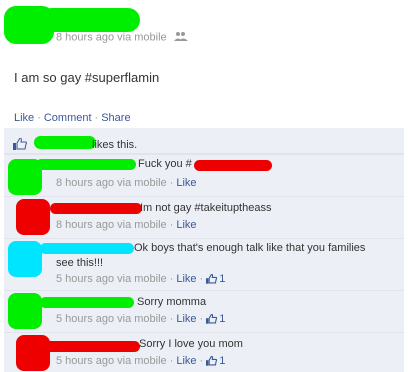 The image size is (408, 372). Describe the element at coordinates (165, 164) in the screenshot. I see `comment-text: Fuck you #` at that location.